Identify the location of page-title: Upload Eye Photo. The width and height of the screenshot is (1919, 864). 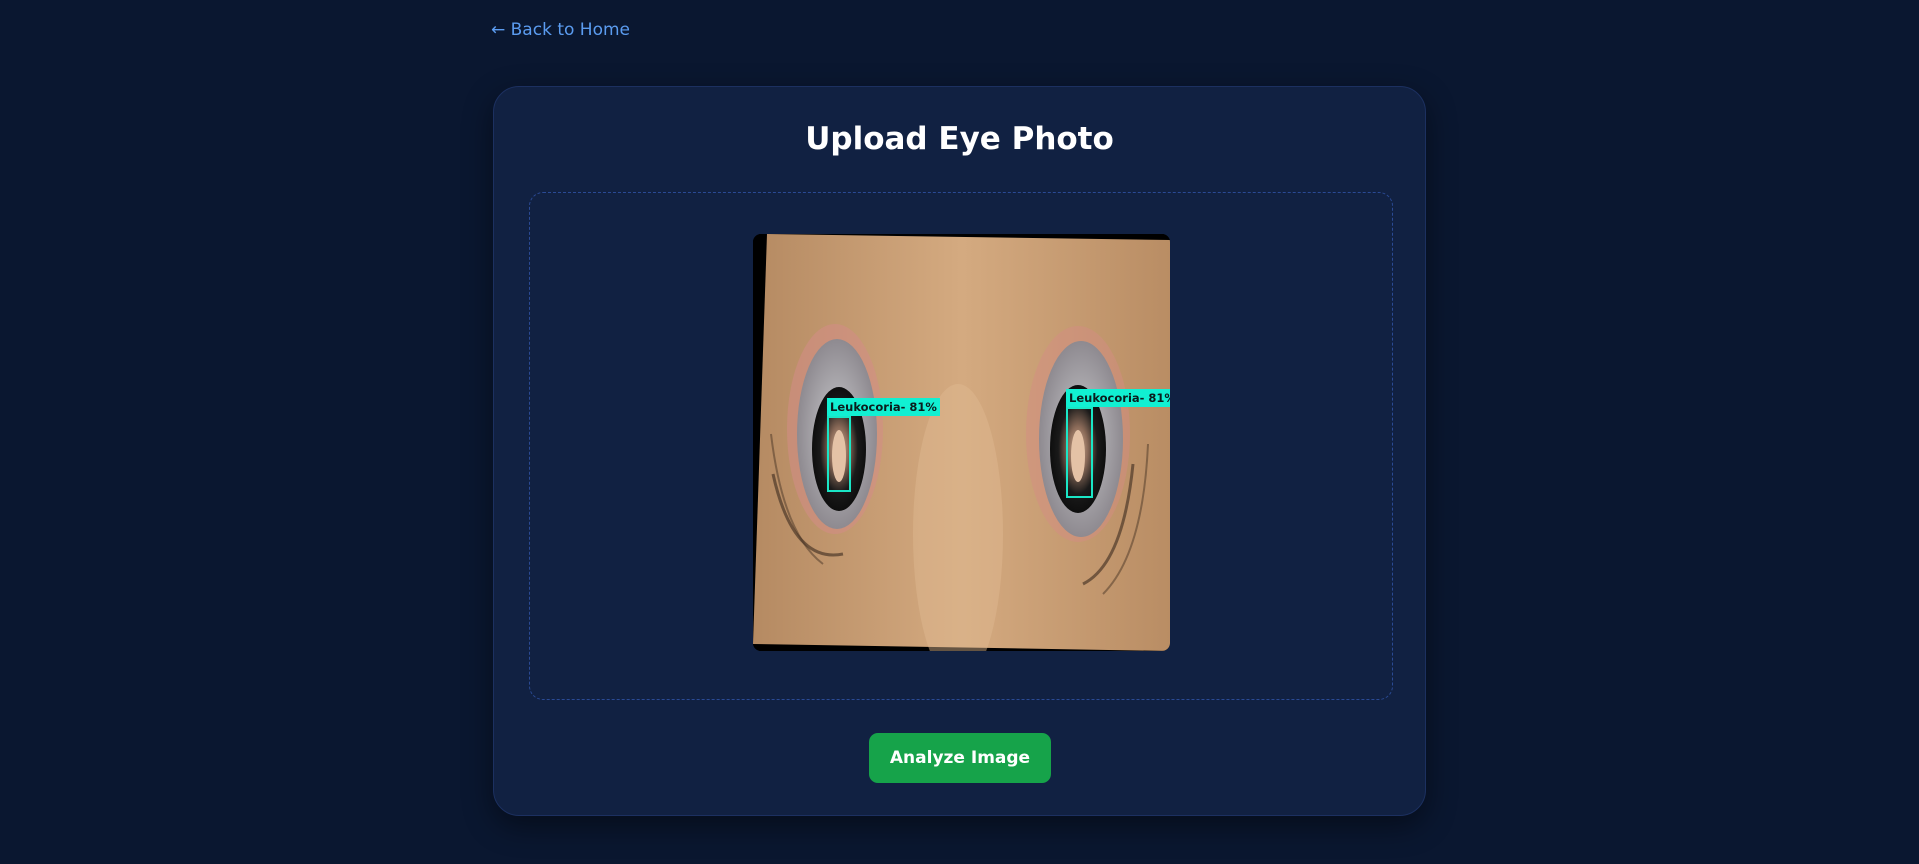
(959, 139).